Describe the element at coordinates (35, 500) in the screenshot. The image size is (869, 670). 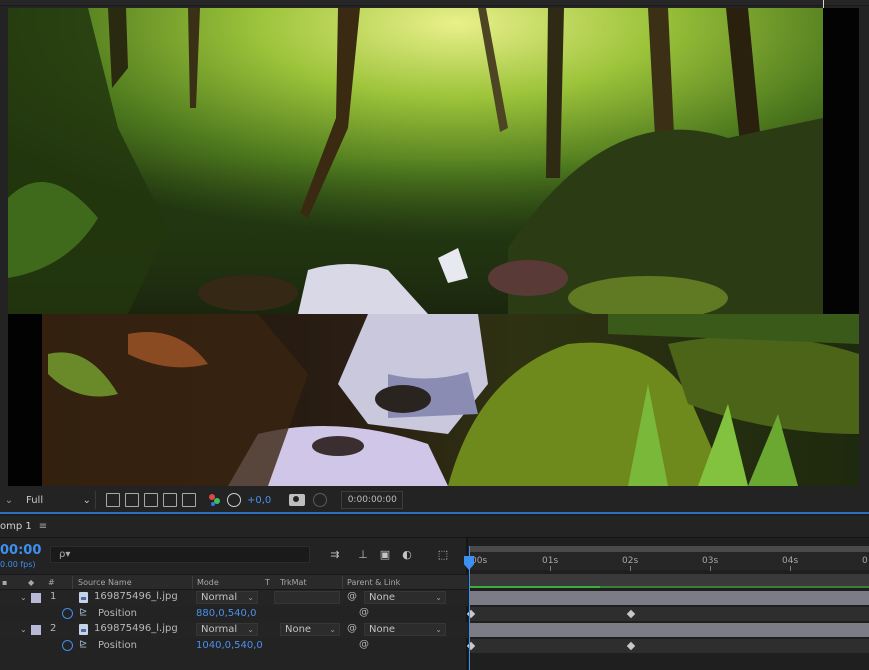
I see `resolution-value: Full` at that location.